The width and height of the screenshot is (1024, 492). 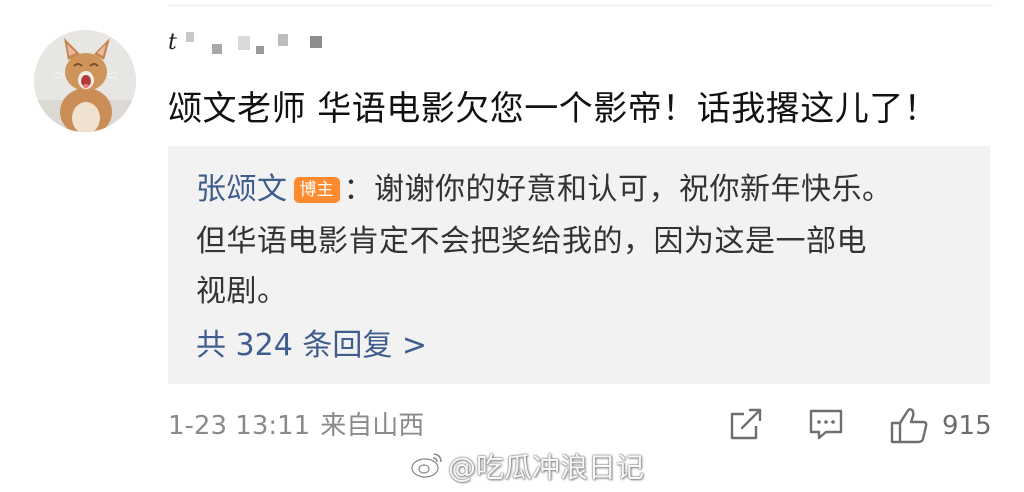 What do you see at coordinates (242, 189) in the screenshot?
I see `reply-author-link: 张颂文` at bounding box center [242, 189].